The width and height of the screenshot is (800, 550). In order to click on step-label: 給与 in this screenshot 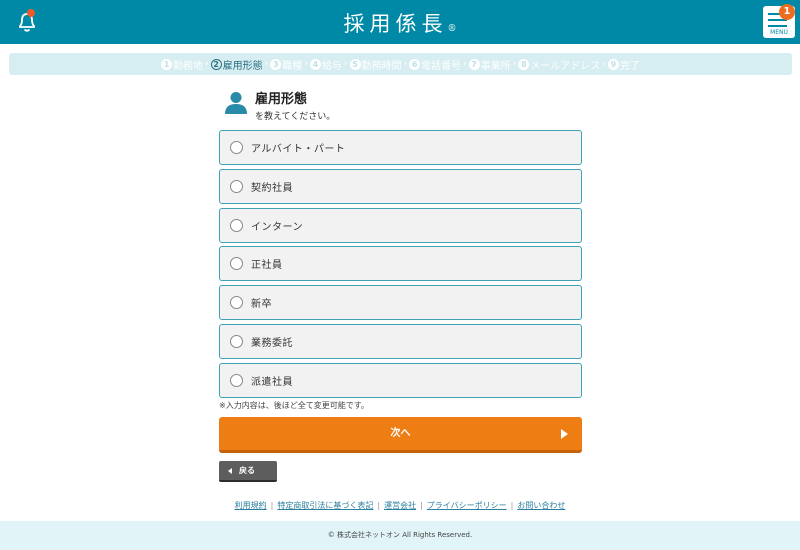, I will do `click(331, 66)`.